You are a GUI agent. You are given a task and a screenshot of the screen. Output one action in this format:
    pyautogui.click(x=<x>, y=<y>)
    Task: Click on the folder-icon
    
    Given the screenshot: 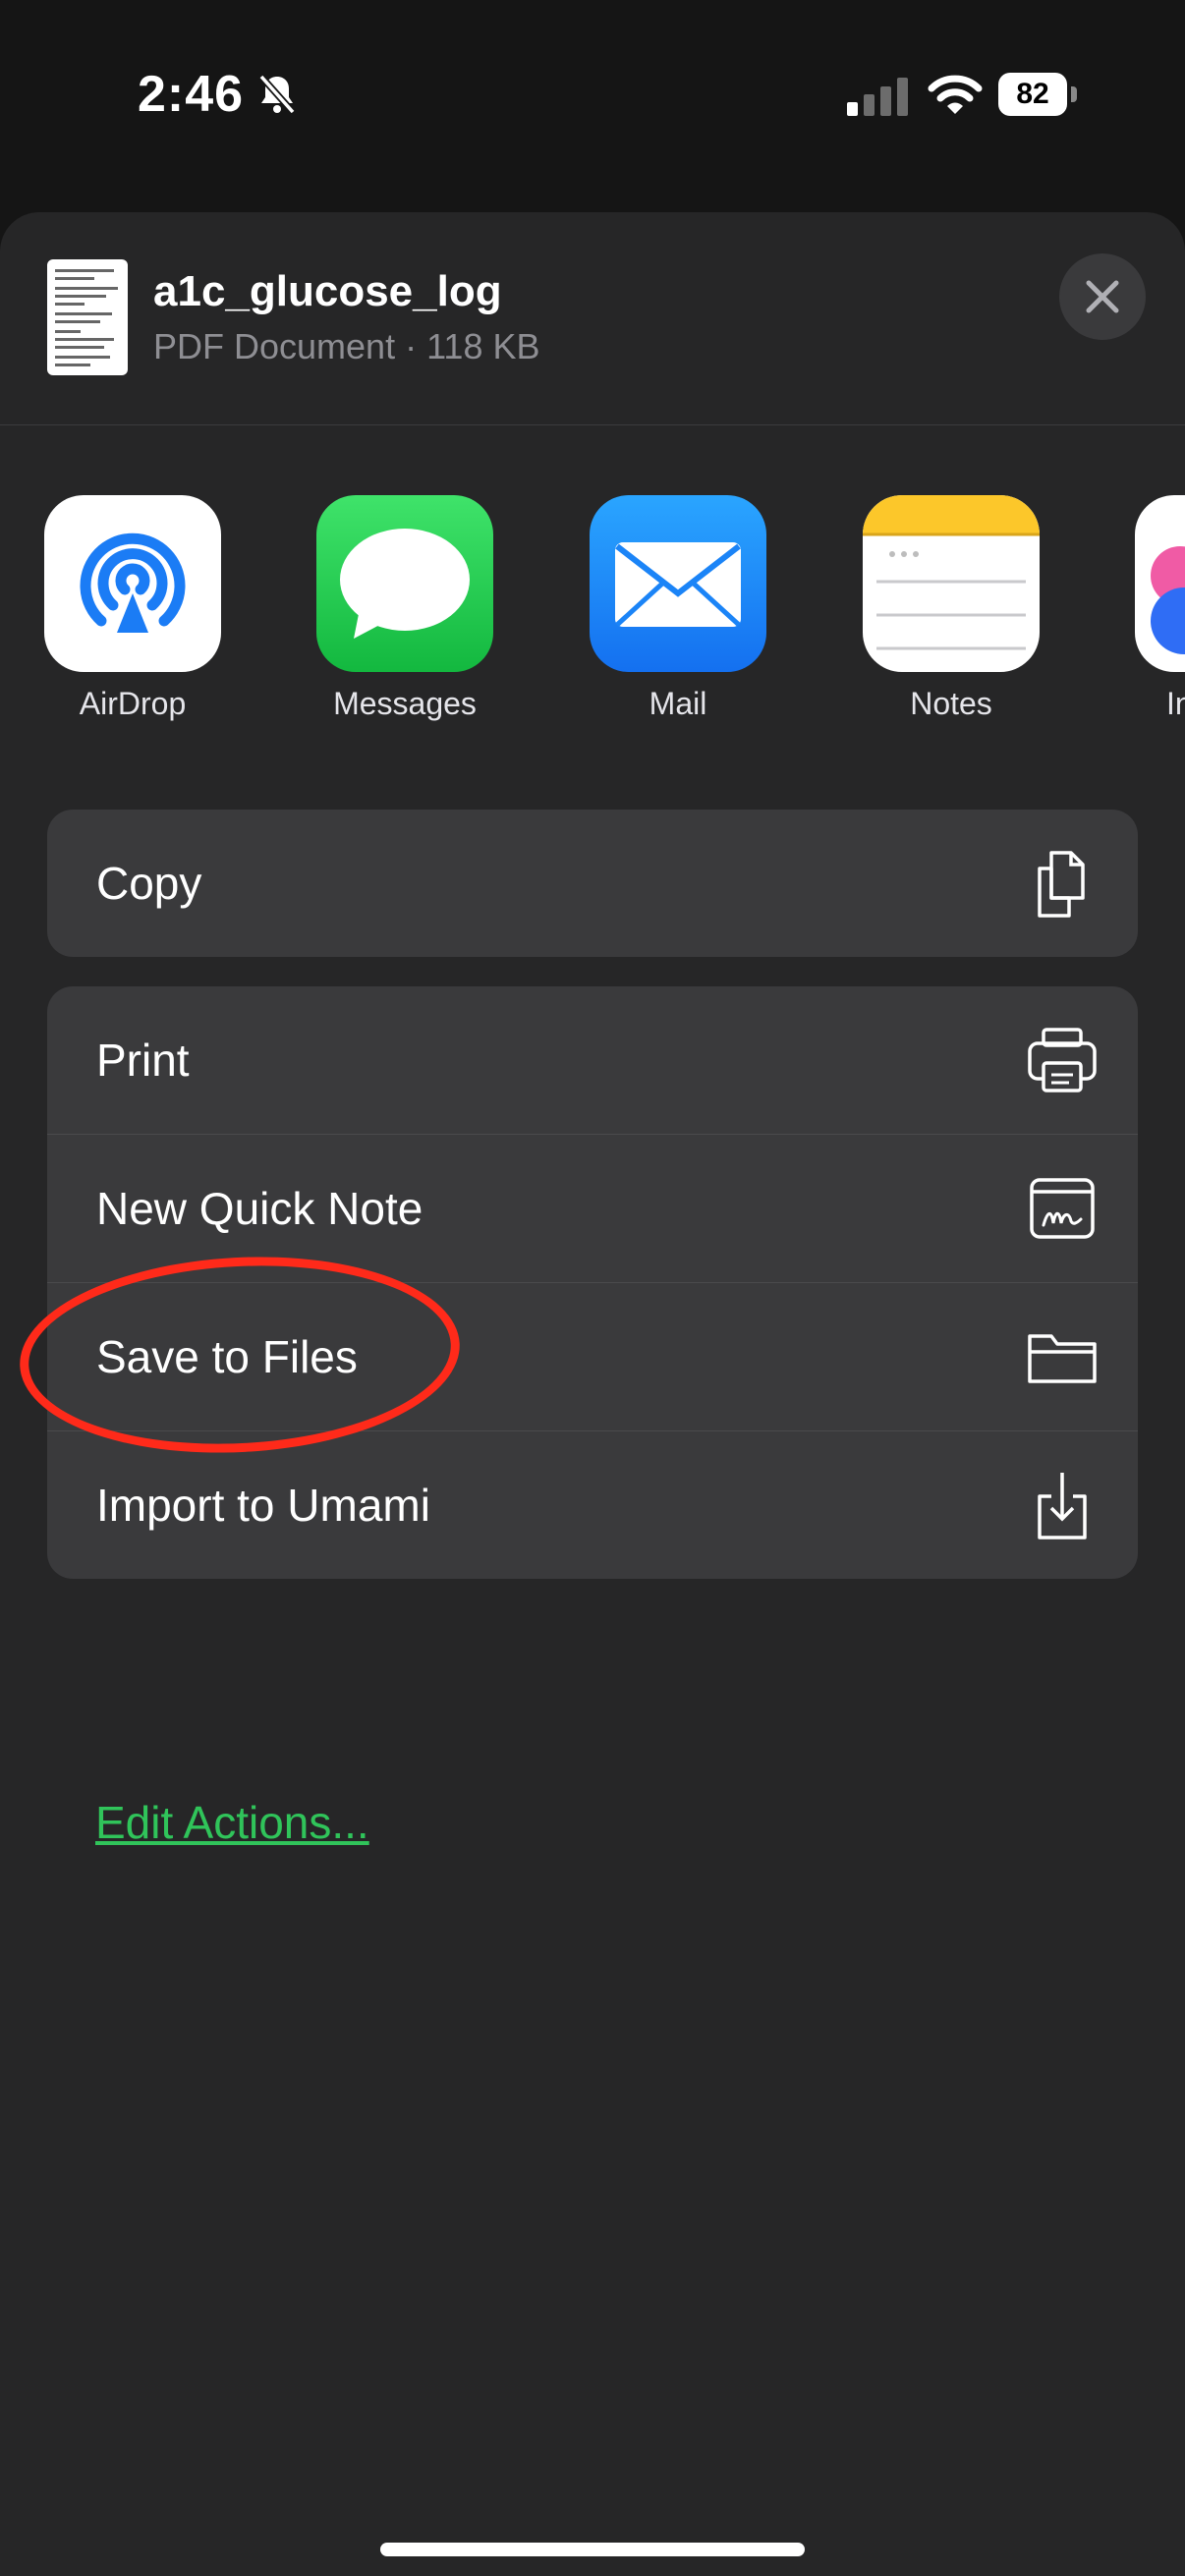 What is the action you would take?
    pyautogui.click(x=1062, y=1358)
    